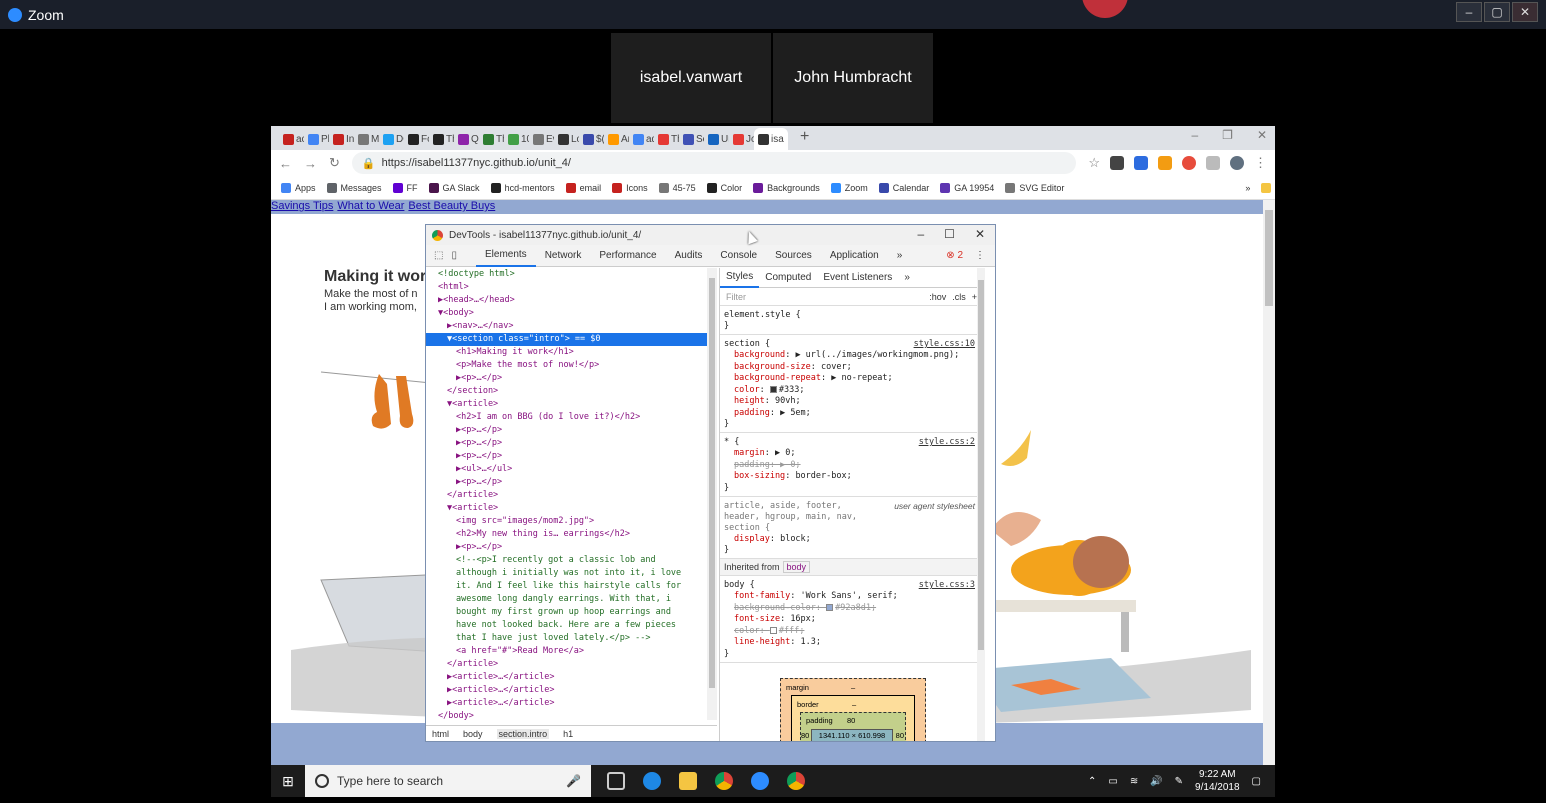  Describe the element at coordinates (759, 476) in the screenshot. I see `css-property-name: box-sizing` at that location.